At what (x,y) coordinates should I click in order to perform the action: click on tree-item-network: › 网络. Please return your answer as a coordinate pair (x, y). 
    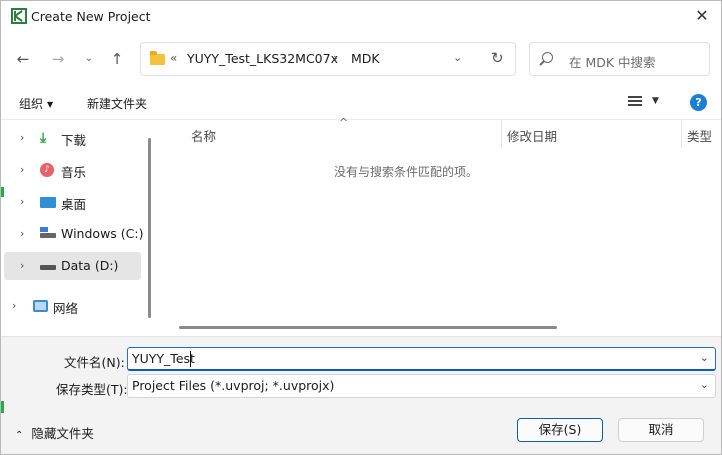
    Looking at the image, I should click on (72, 306).